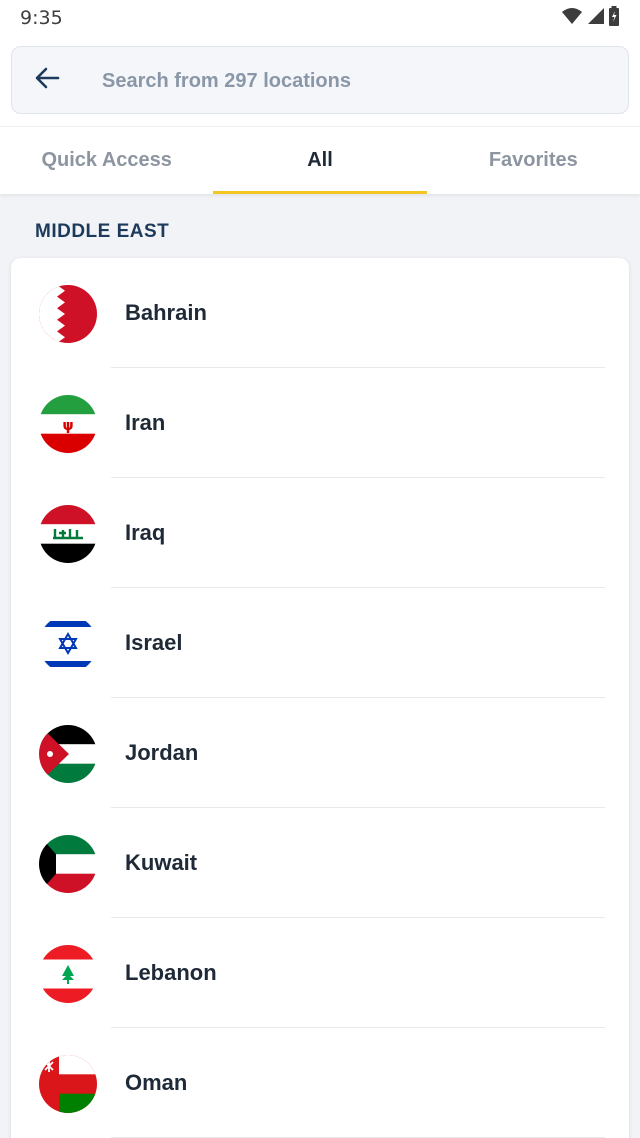 This screenshot has width=640, height=1138. I want to click on list-item-israel: Israel, so click(320, 643).